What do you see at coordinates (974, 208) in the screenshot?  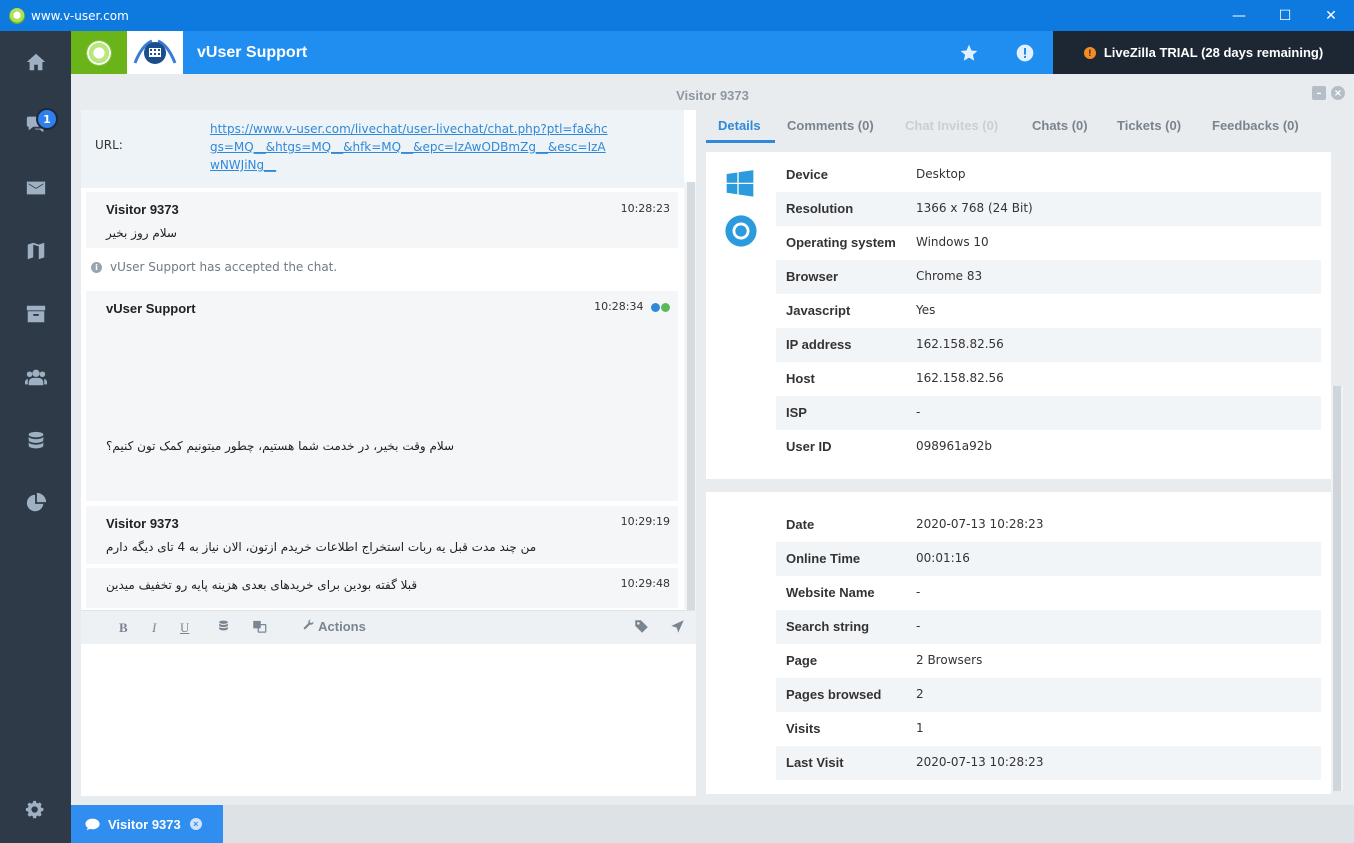 I see `detail-value: 1366 x 768 (24 Bit)` at bounding box center [974, 208].